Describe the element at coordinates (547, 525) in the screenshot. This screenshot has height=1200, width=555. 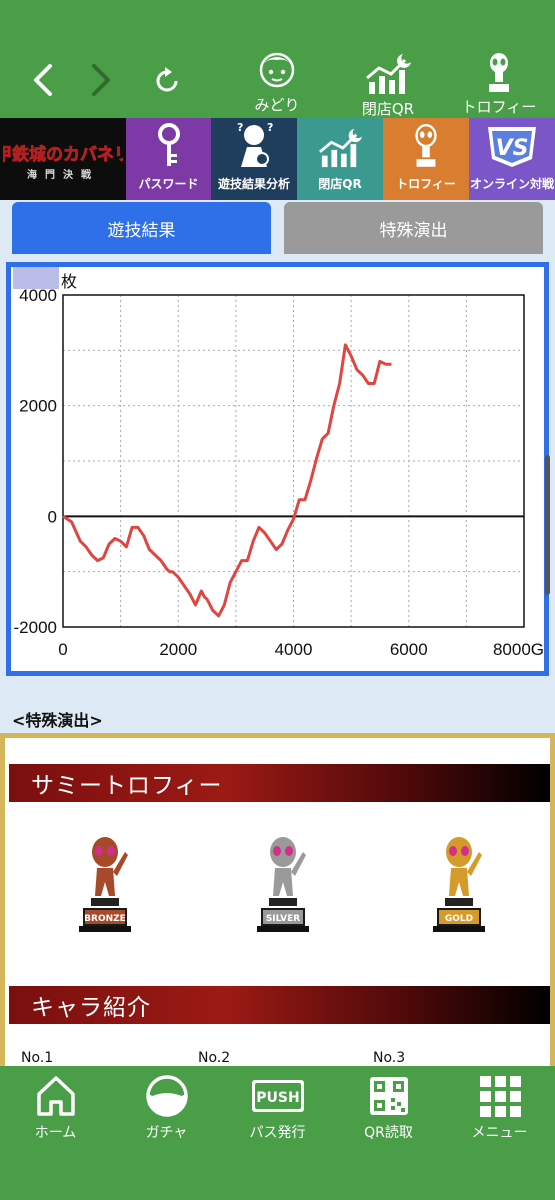
I see `scrollbar` at that location.